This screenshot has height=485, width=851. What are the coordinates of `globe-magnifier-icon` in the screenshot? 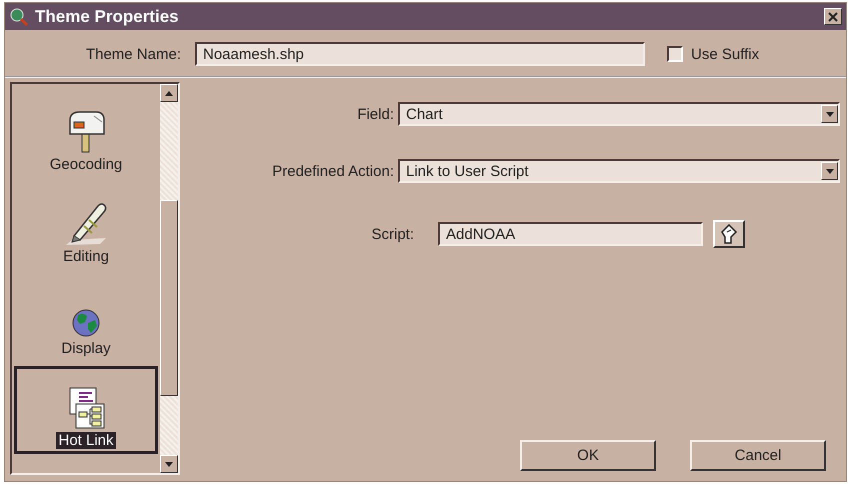 It's located at (19, 16).